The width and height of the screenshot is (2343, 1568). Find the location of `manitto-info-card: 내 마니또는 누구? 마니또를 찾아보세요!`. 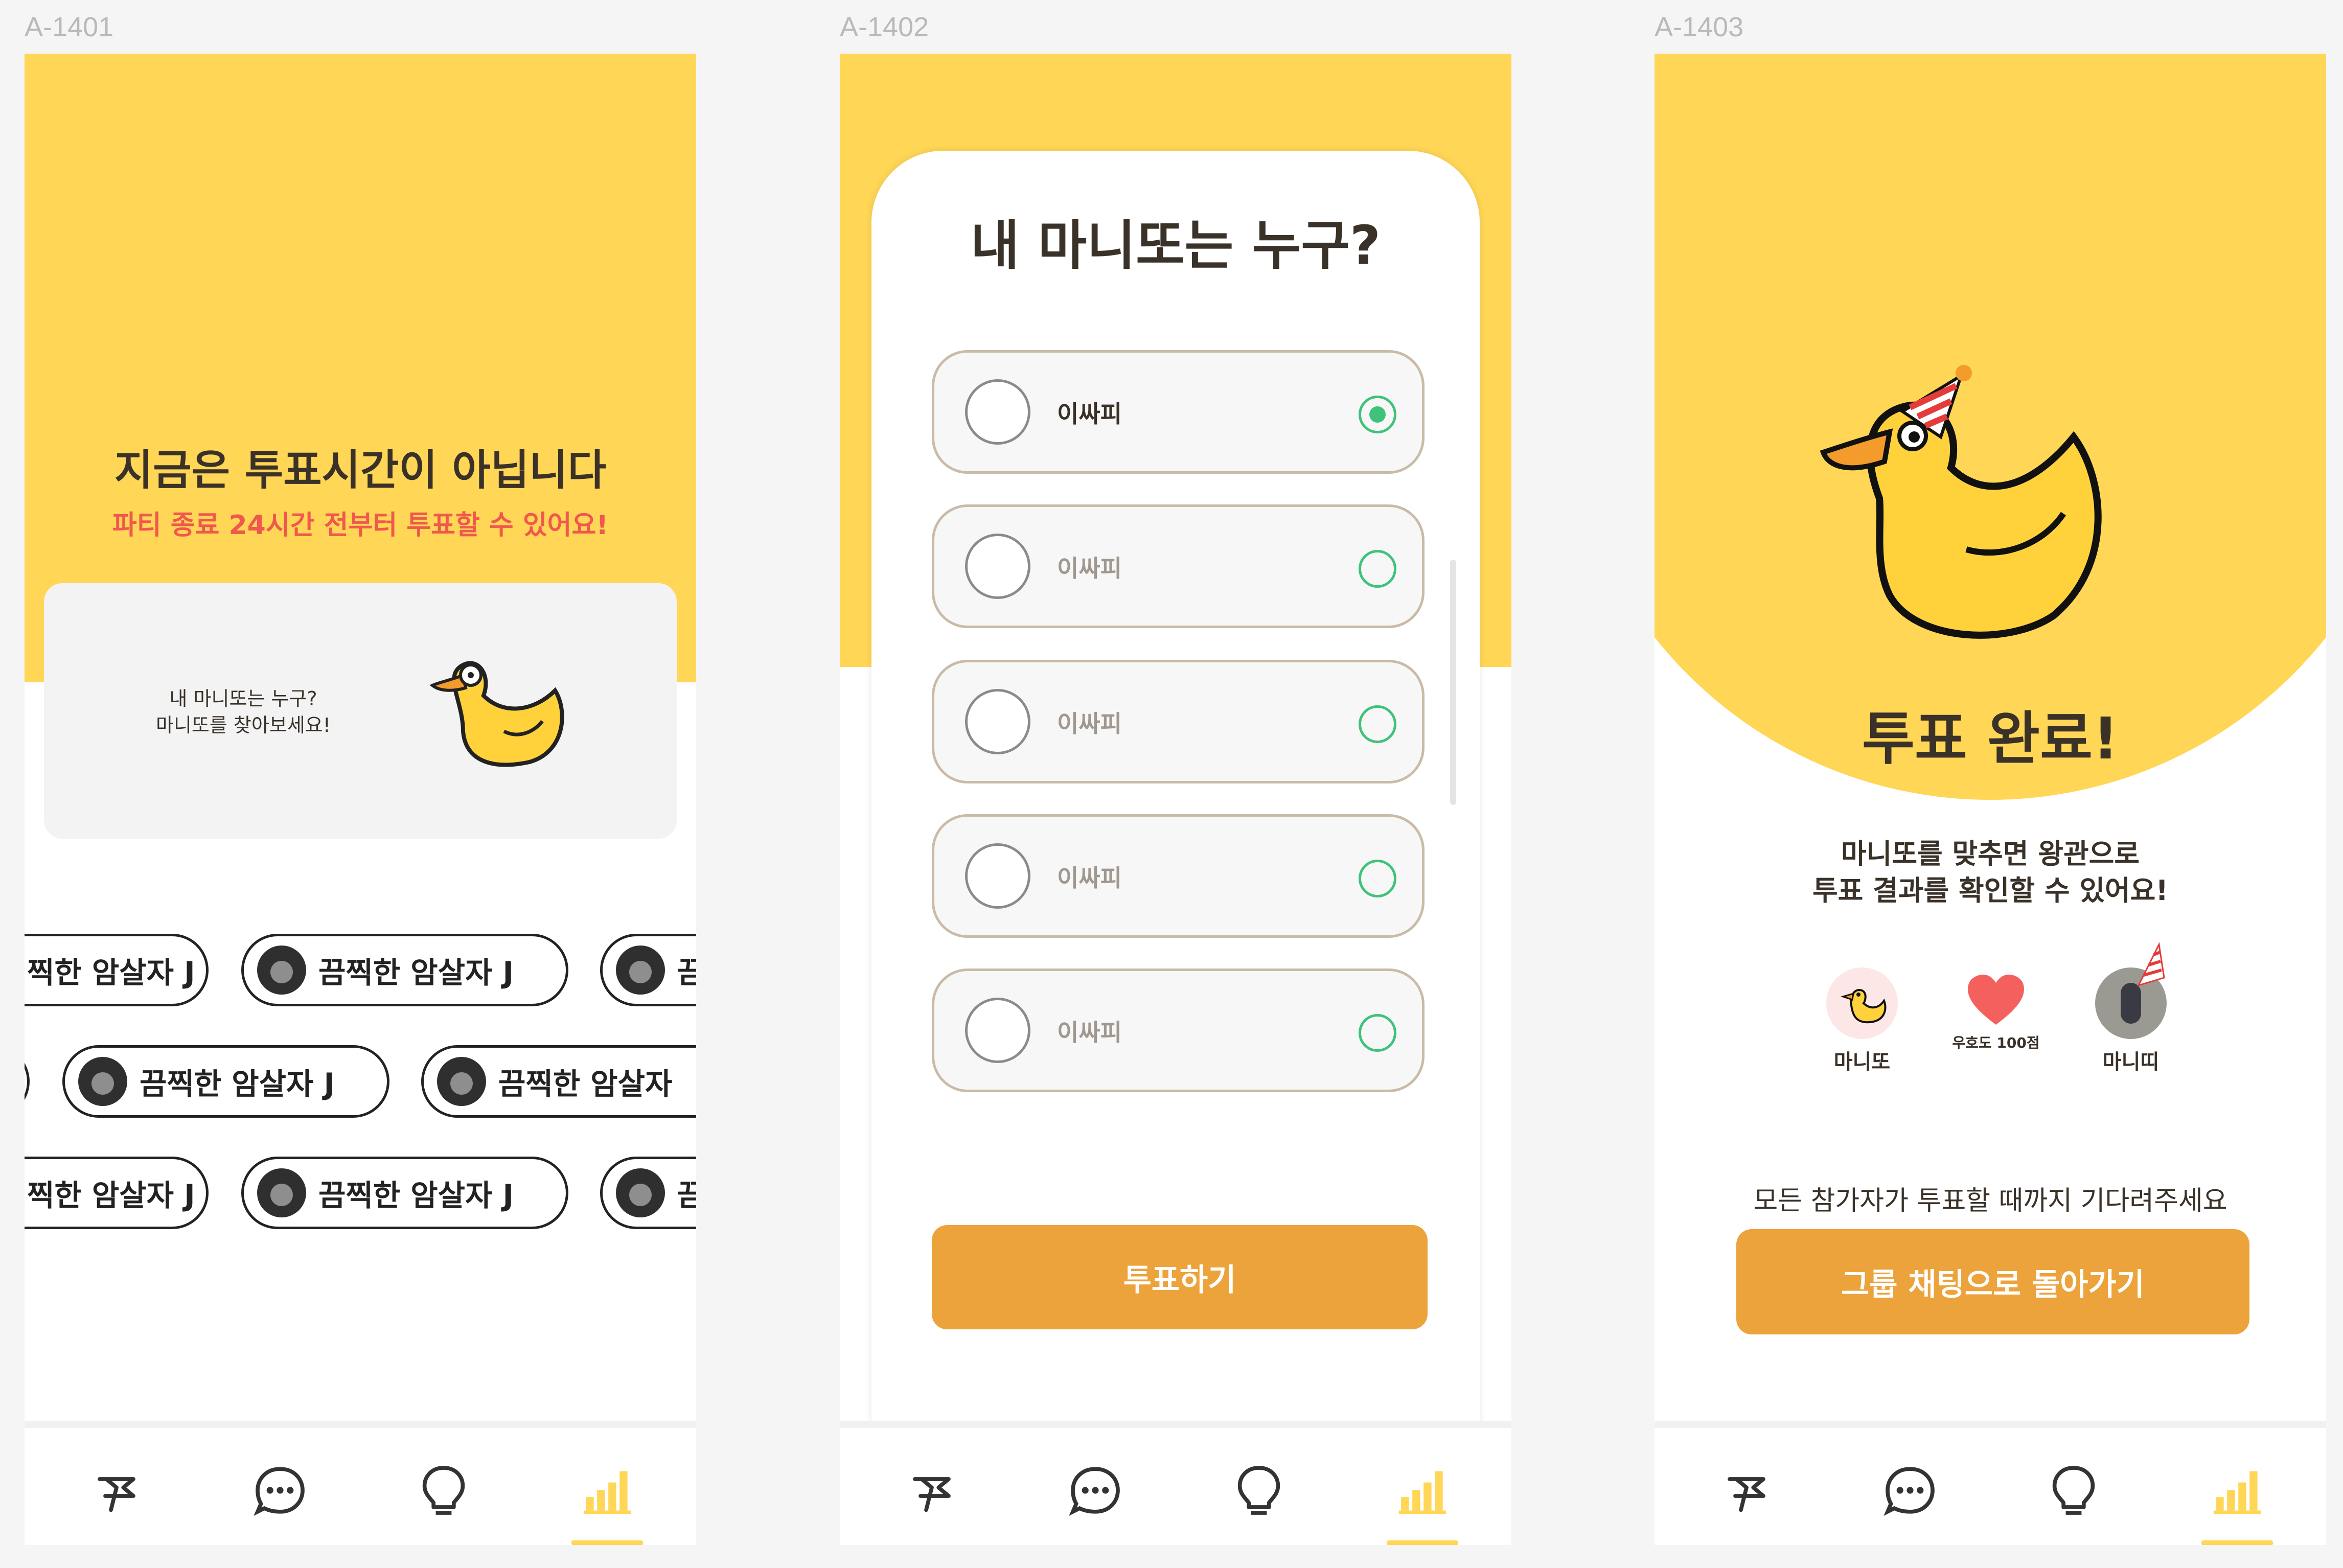

manitto-info-card: 내 마니또는 누구? 마니또를 찾아보세요! is located at coordinates (360, 711).